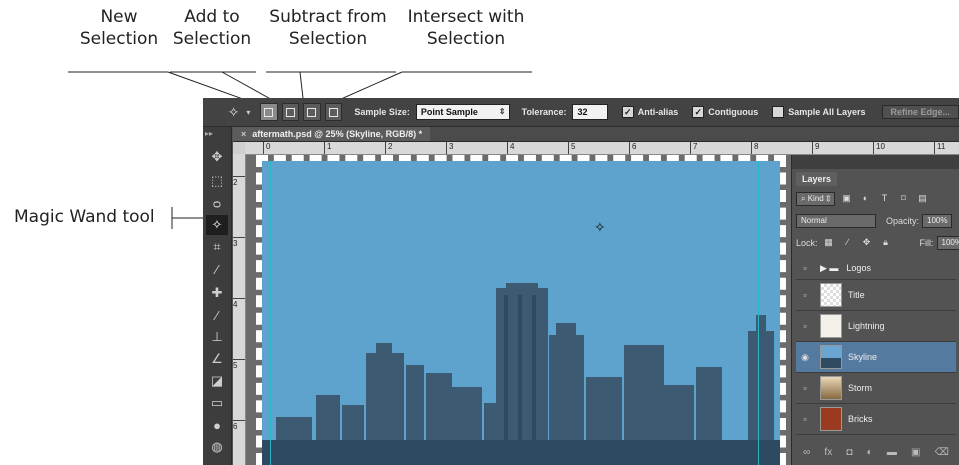  Describe the element at coordinates (217, 293) in the screenshot. I see `healing-brush-tool-icon: ✚` at that location.